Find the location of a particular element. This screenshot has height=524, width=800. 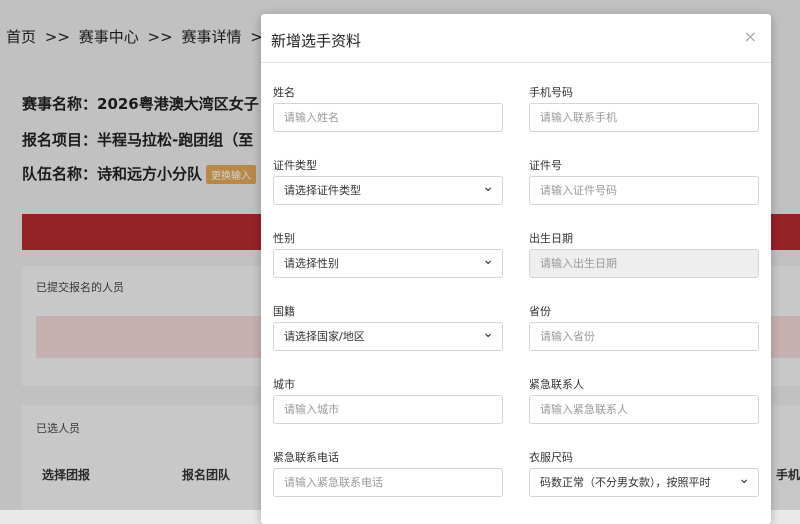

emergency-contact-input: 请输入紧急联系人 is located at coordinates (644, 409).